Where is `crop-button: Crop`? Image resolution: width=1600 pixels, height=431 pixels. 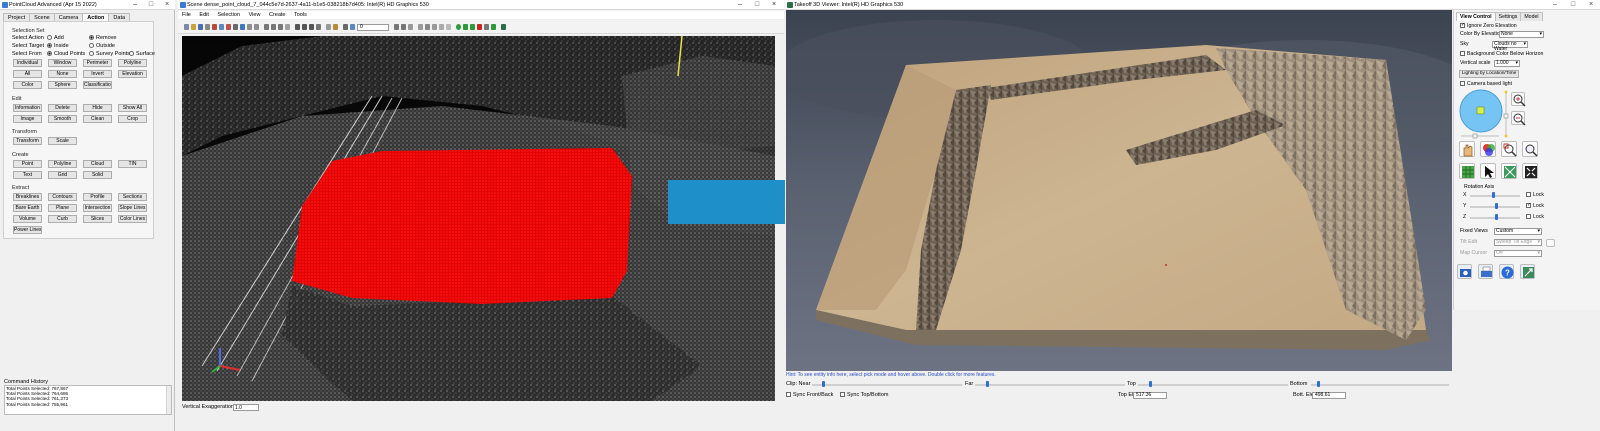 crop-button: Crop is located at coordinates (132, 119).